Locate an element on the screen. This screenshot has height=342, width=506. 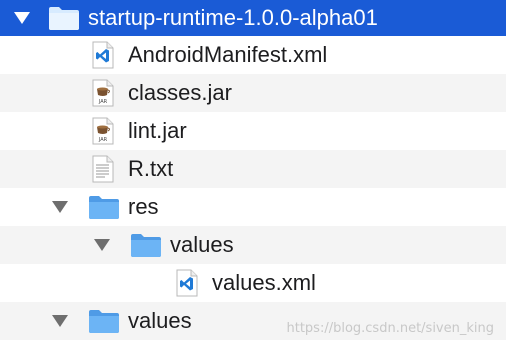
watermark-text: https://blog.csdn.net/siven_king is located at coordinates (390, 328).